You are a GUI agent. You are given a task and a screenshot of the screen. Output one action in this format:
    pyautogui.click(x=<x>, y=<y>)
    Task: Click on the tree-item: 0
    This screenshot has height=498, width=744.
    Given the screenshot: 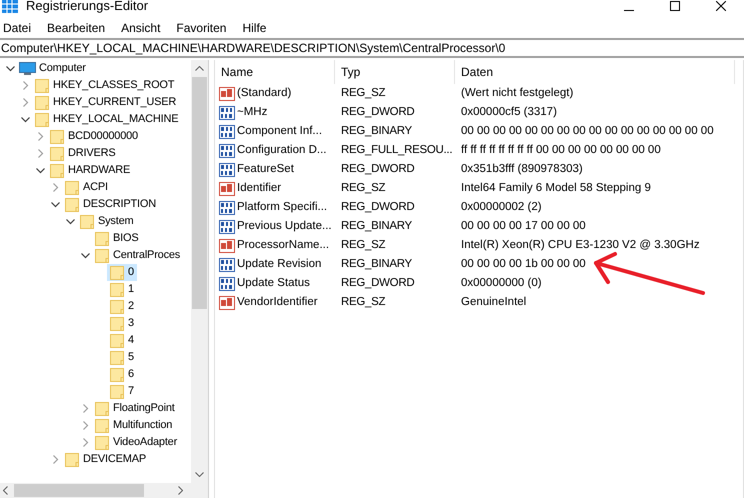 What is the action you would take?
    pyautogui.click(x=122, y=272)
    